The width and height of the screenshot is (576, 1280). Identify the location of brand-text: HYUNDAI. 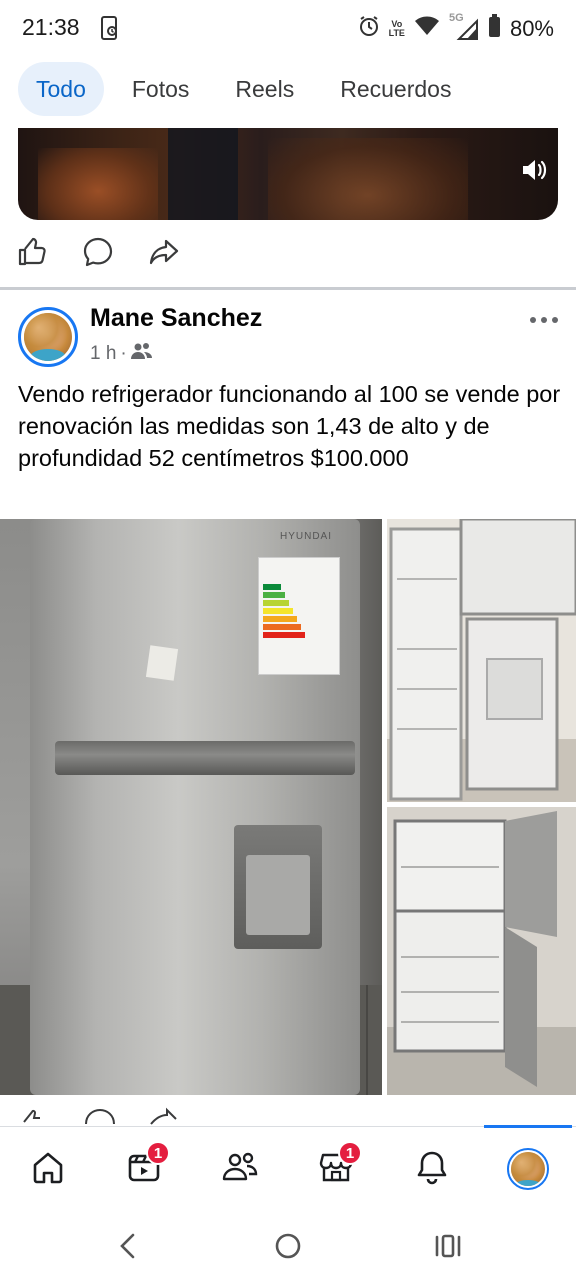
(306, 536).